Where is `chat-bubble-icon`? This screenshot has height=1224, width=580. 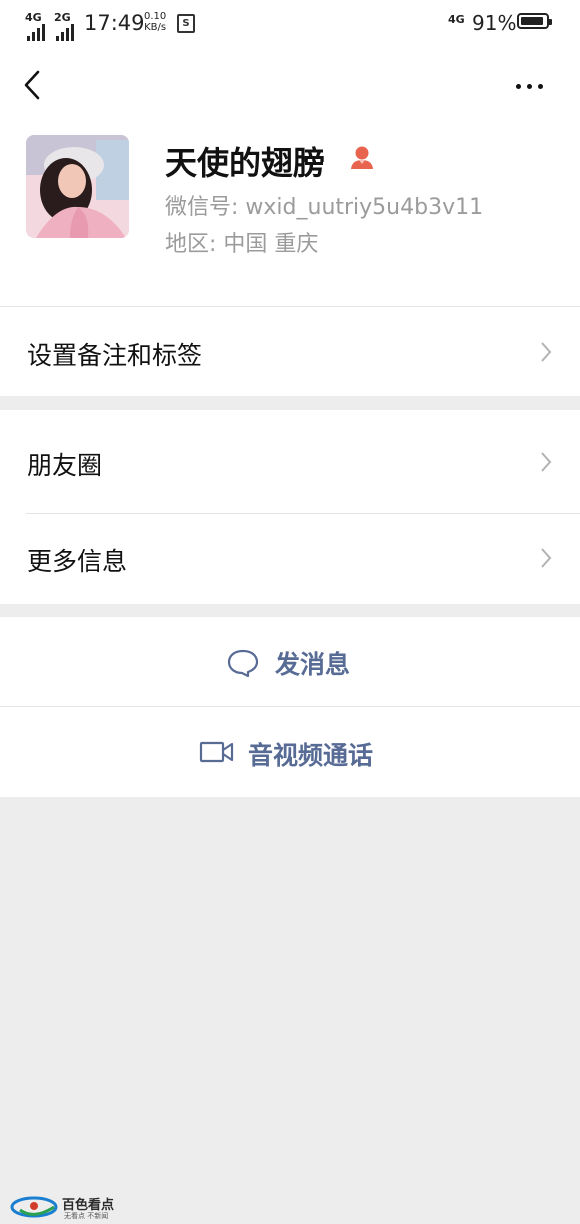 chat-bubble-icon is located at coordinates (243, 663).